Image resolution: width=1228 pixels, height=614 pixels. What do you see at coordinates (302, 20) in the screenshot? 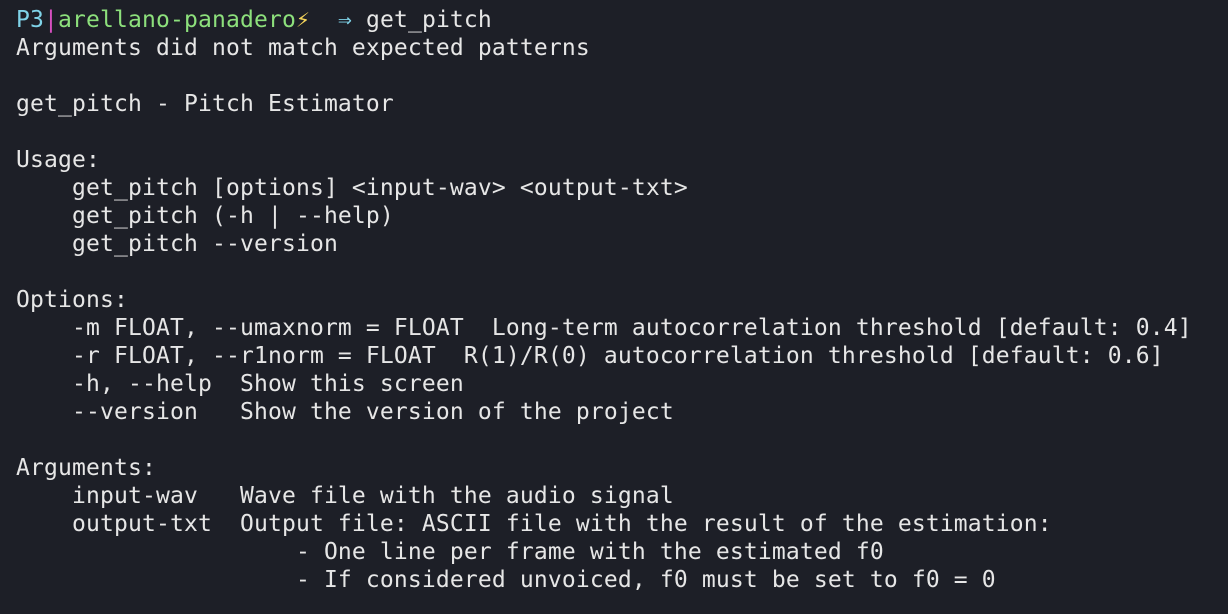
I see `bolt-icon: ⚡` at bounding box center [302, 20].